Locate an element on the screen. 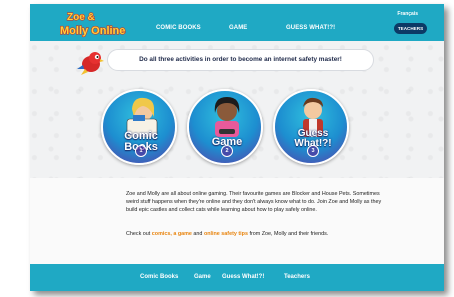 The image size is (454, 297). activity-guess-what: Guess What!?! 3 is located at coordinates (311, 127).